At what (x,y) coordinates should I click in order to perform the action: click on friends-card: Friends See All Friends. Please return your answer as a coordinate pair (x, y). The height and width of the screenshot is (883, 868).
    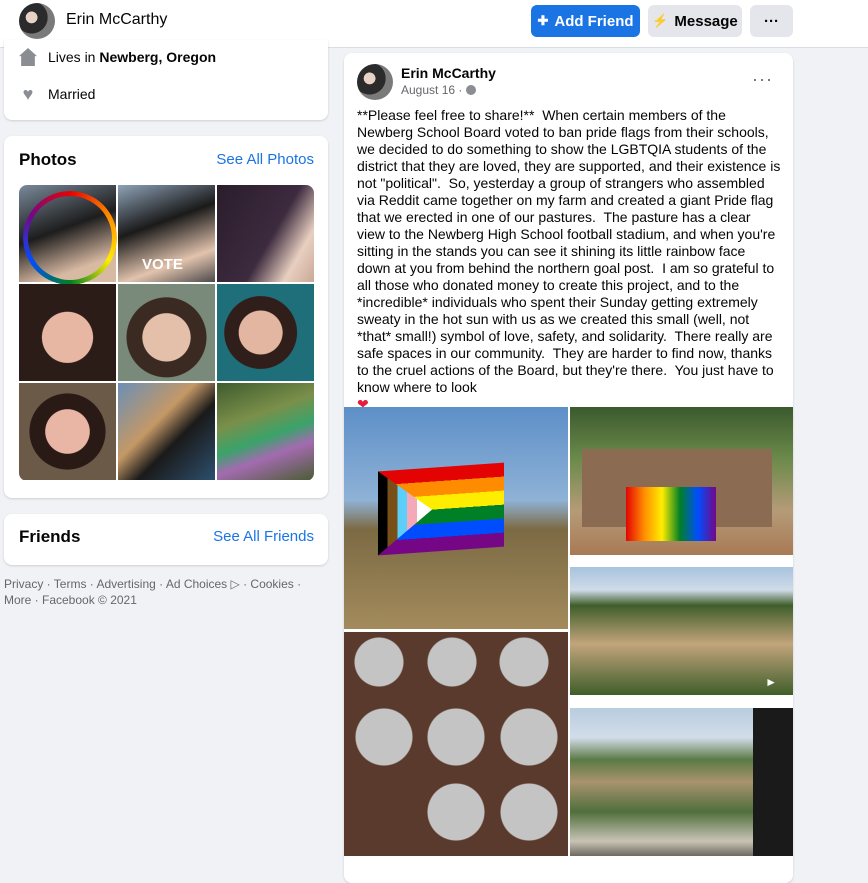
    Looking at the image, I should click on (166, 539).